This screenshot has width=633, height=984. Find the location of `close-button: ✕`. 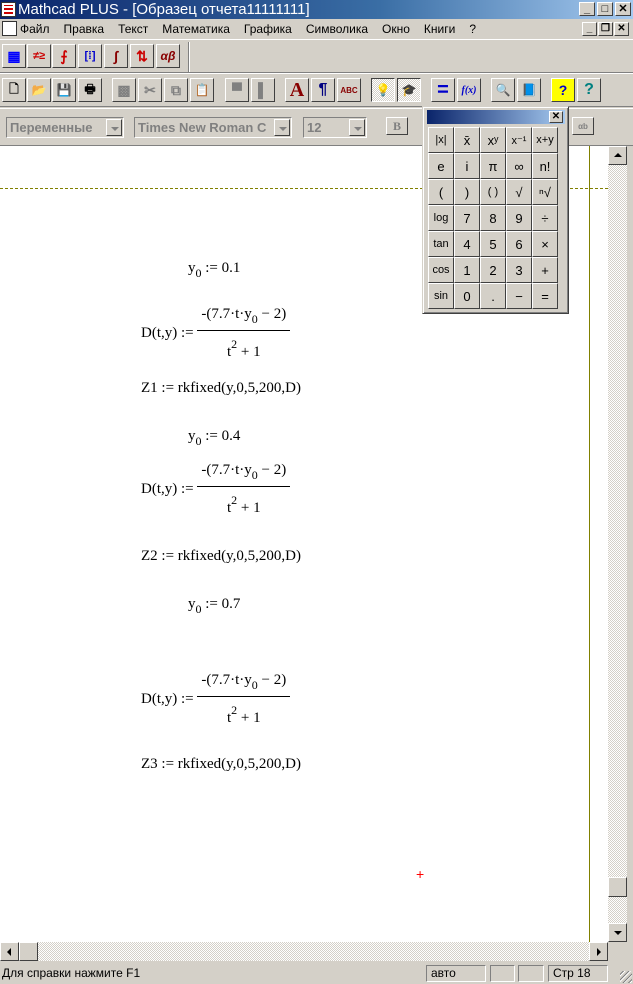

close-button: ✕ is located at coordinates (623, 9).